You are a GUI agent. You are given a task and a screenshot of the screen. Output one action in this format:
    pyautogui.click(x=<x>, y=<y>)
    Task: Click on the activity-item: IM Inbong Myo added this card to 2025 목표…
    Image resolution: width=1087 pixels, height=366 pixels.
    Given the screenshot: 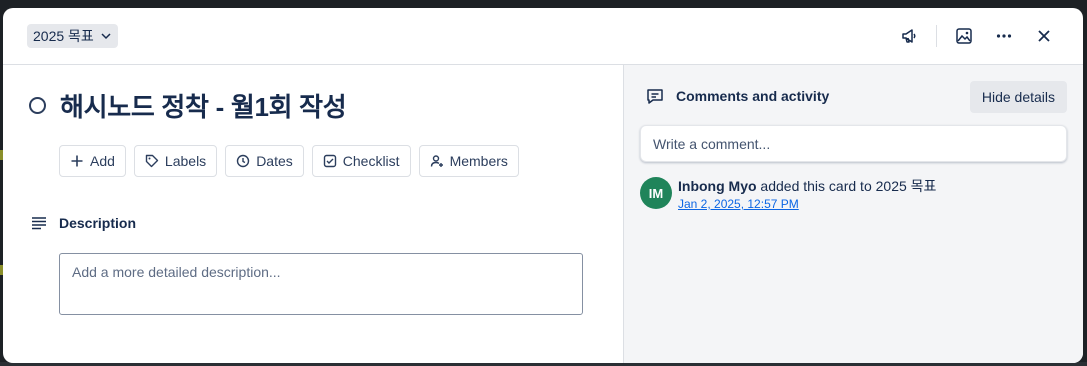 What is the action you would take?
    pyautogui.click(x=788, y=194)
    